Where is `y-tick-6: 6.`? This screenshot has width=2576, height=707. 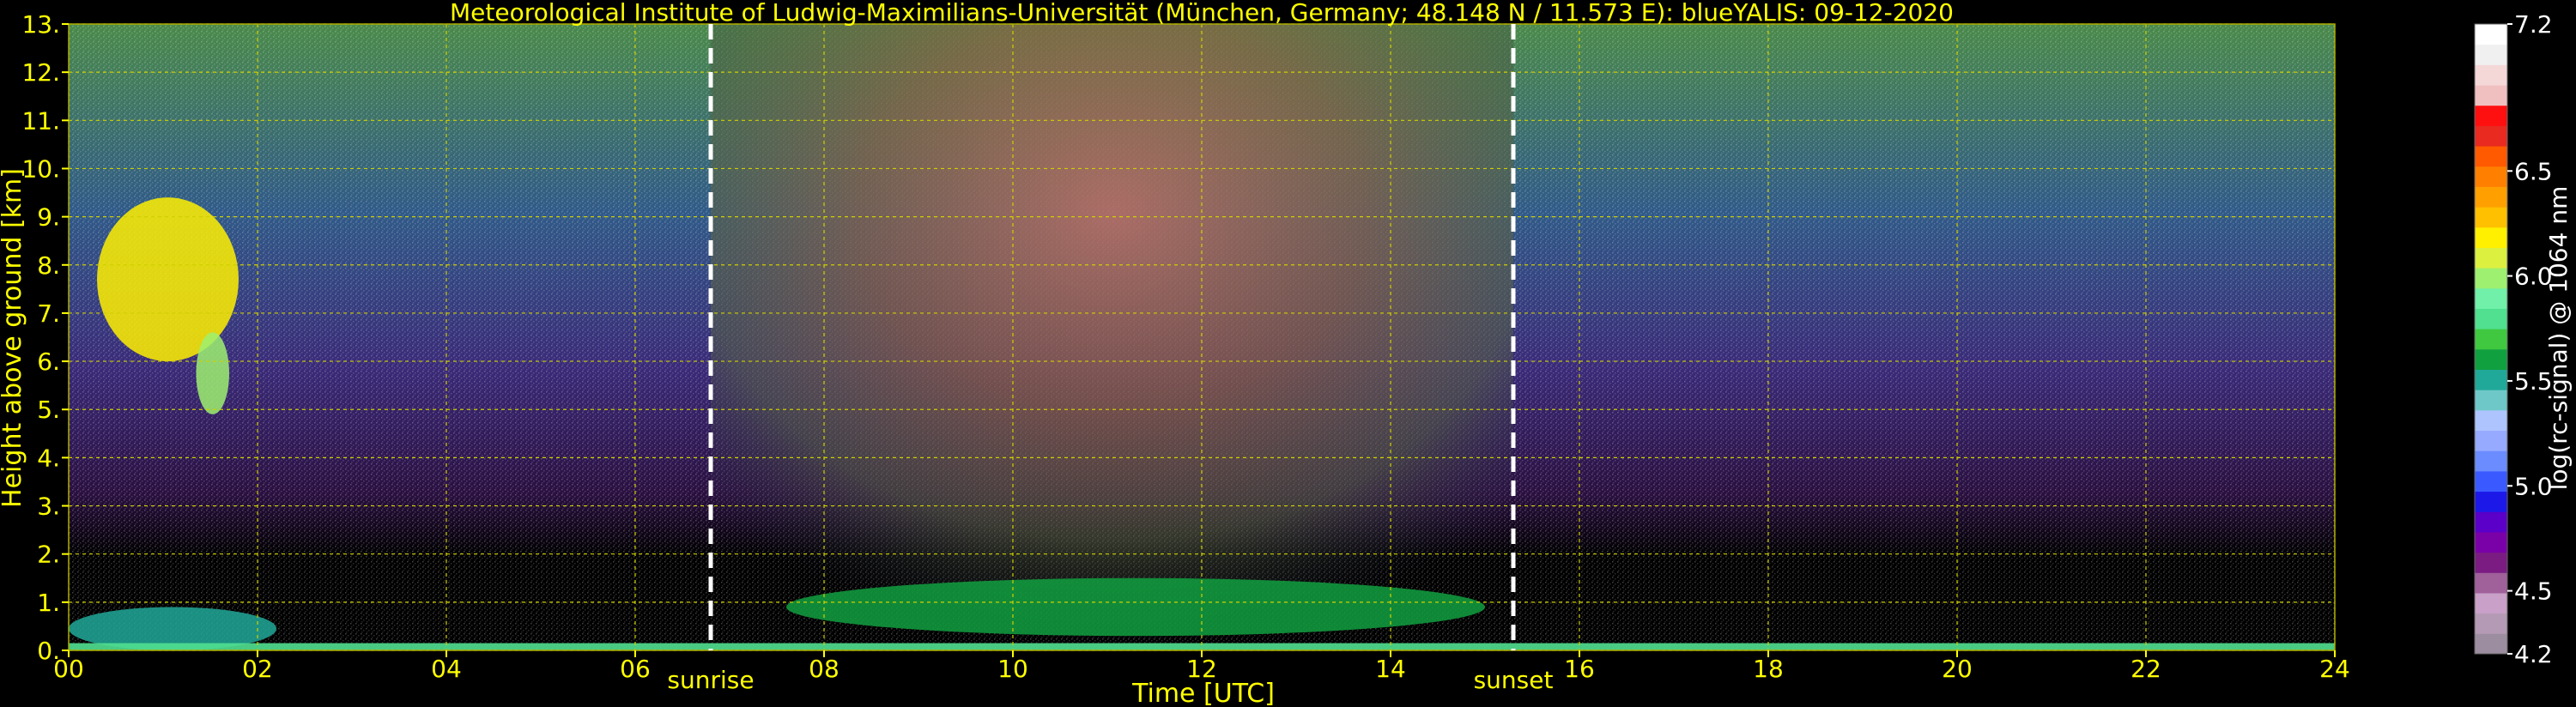 y-tick-6: 6. is located at coordinates (48, 361).